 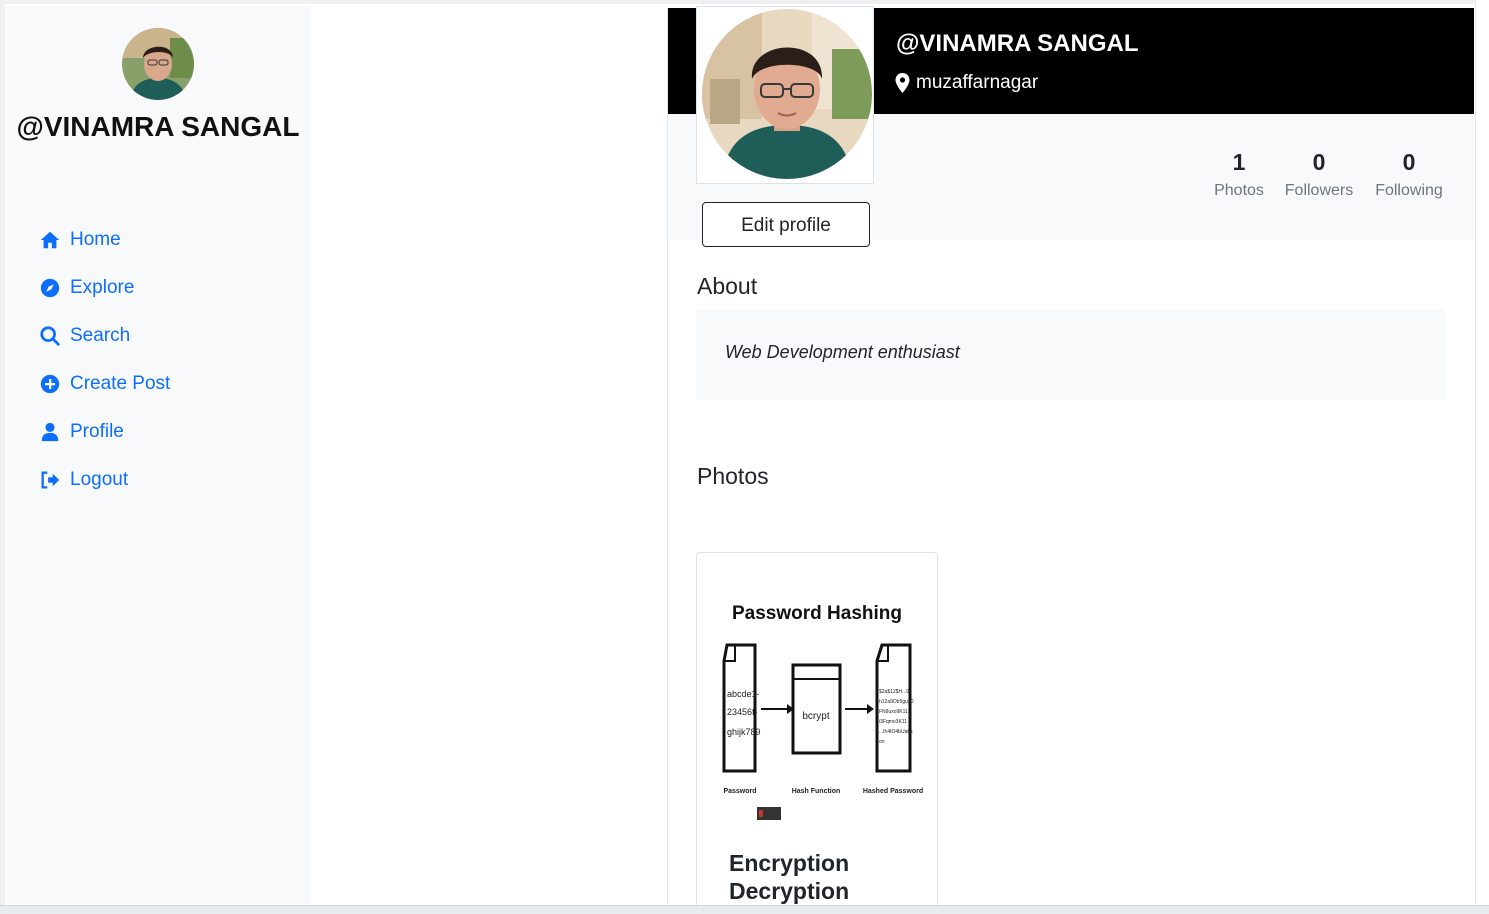 I want to click on compass-icon, so click(x=50, y=288).